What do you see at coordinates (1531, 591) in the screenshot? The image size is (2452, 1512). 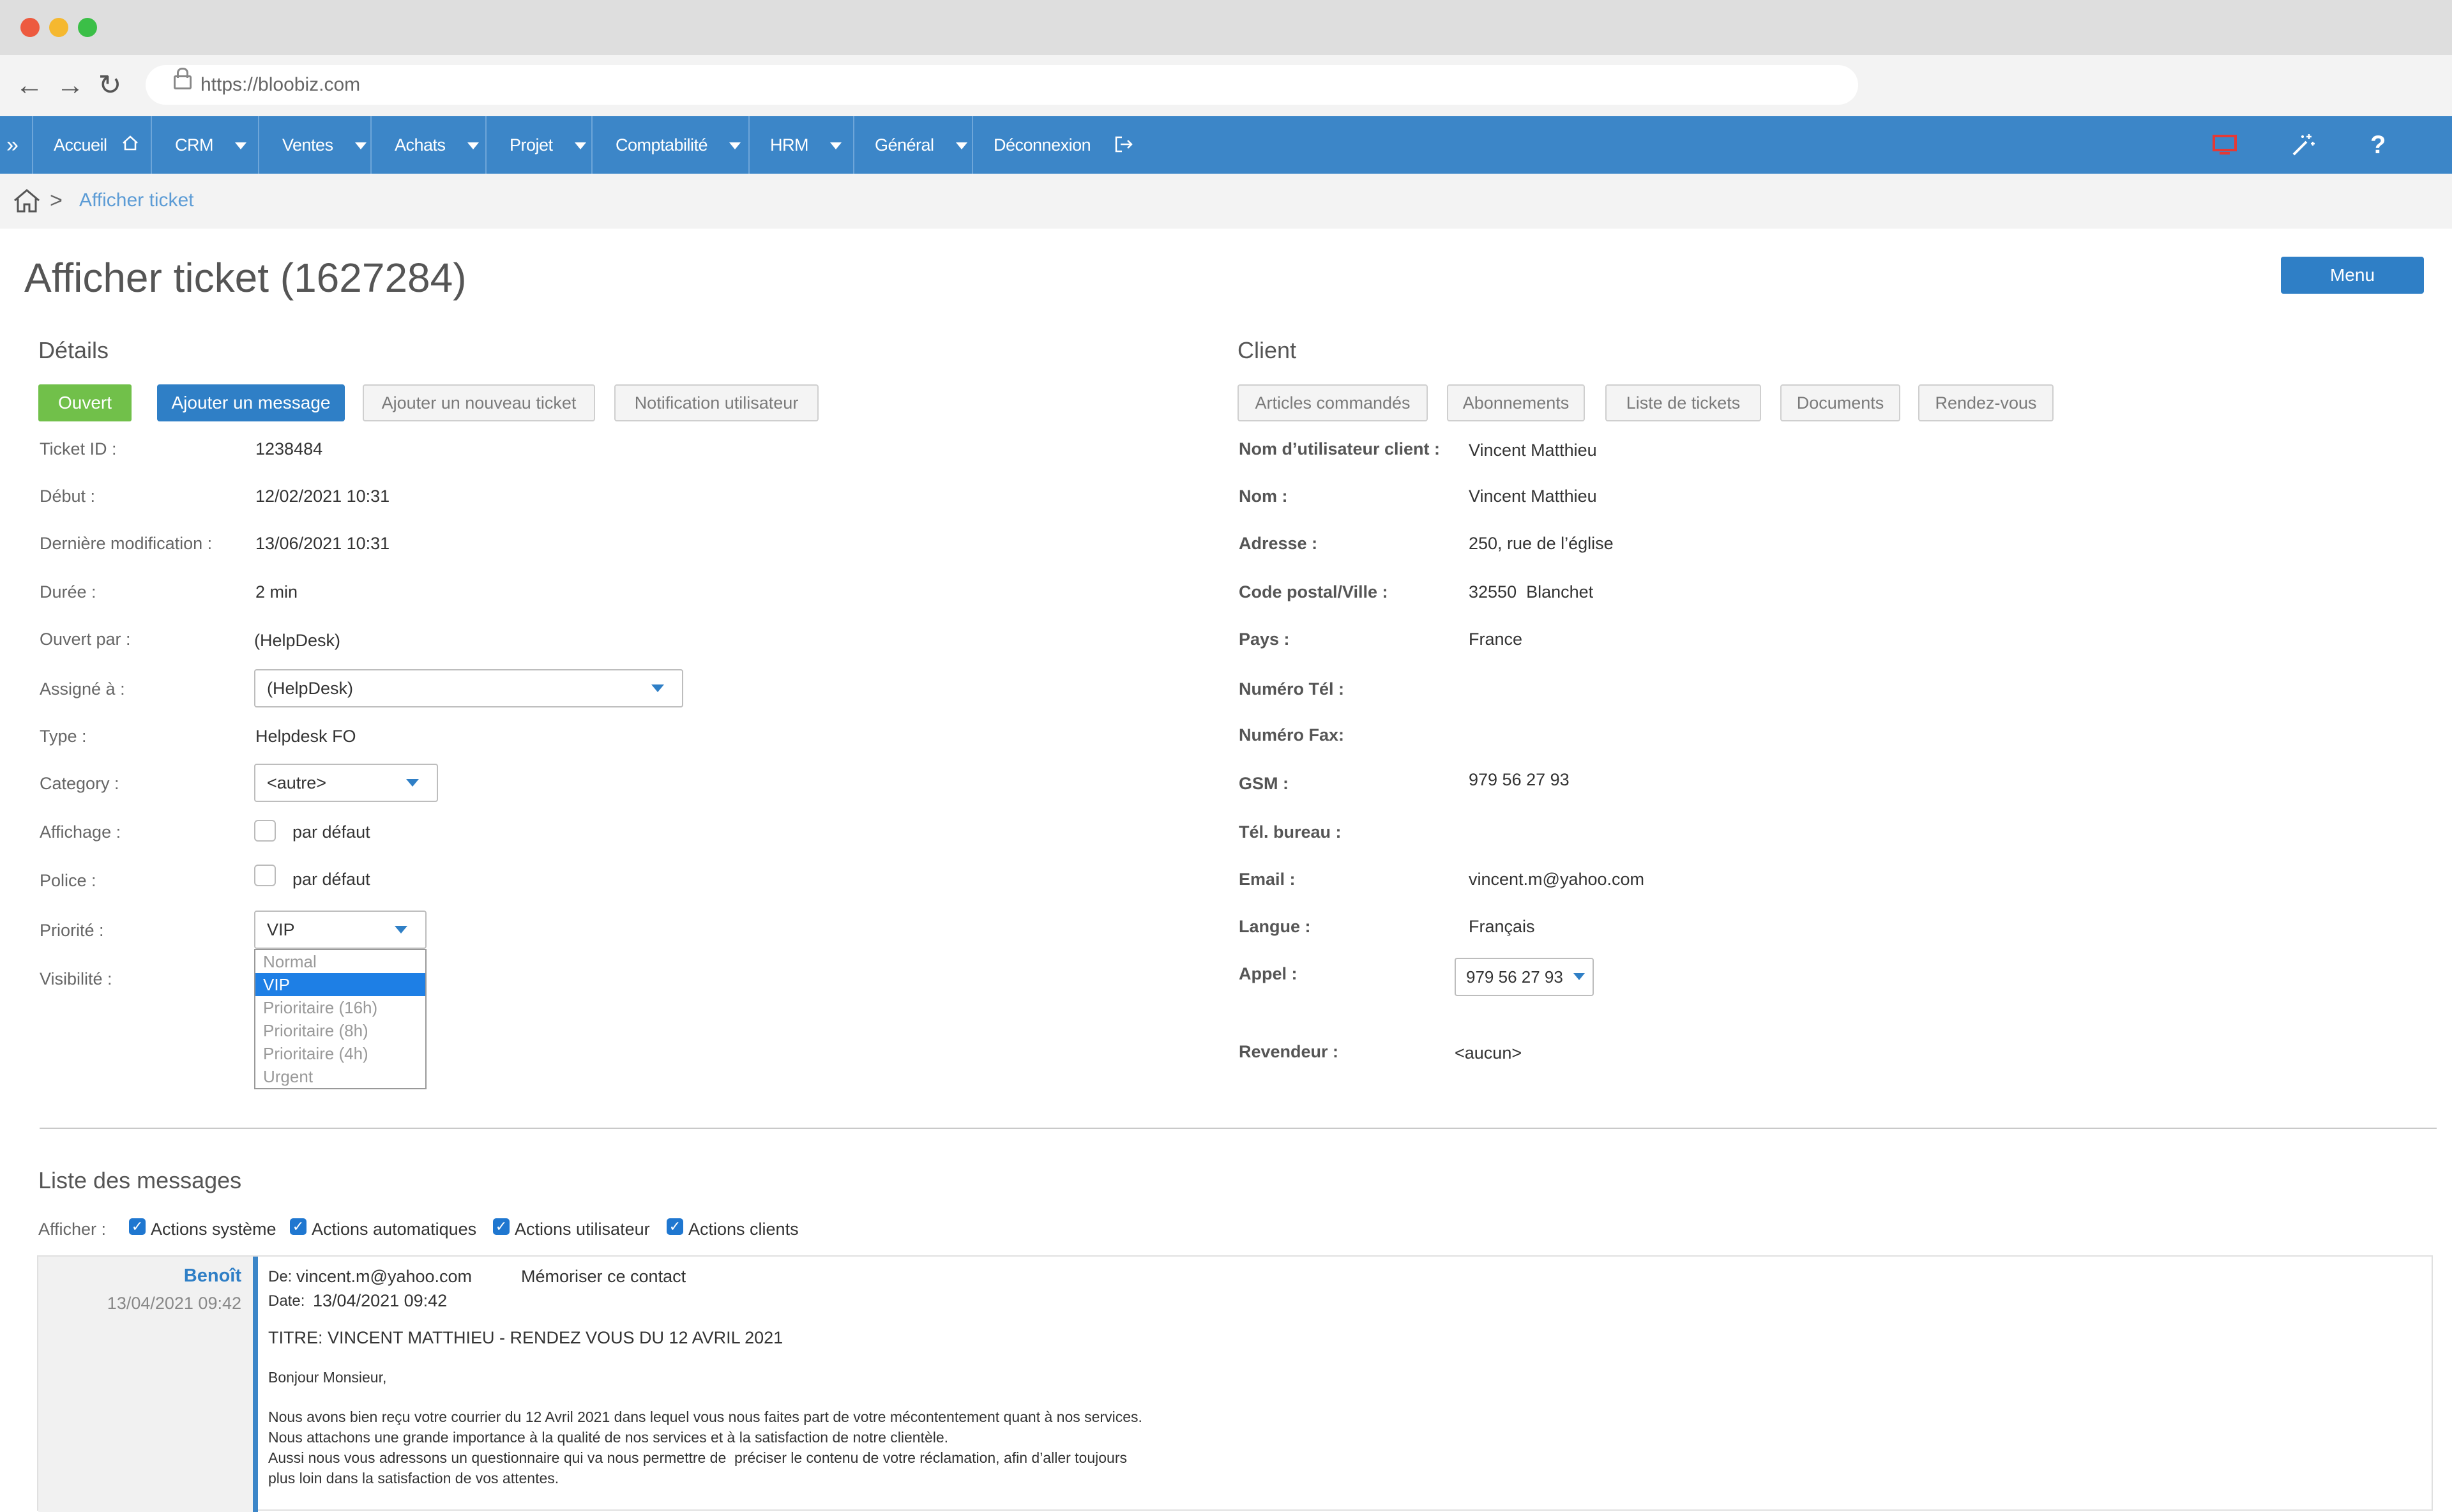 I see `client-zip-city-value: 32550 Blanchet` at bounding box center [1531, 591].